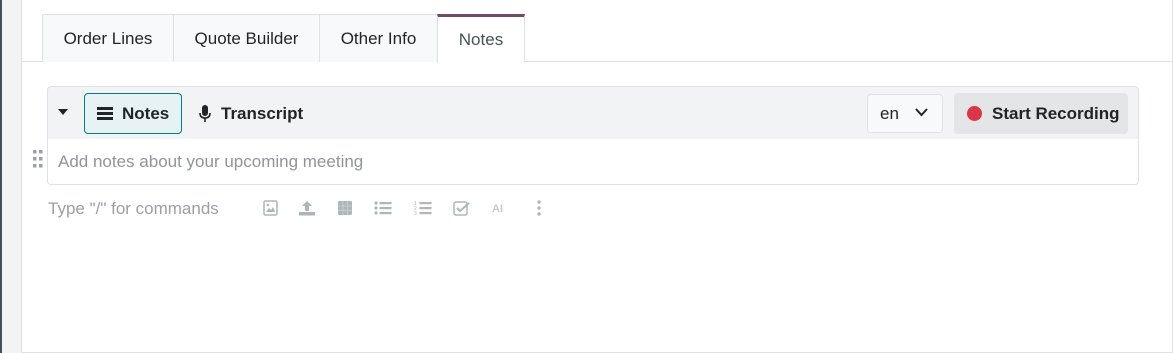 This screenshot has height=353, width=1173. I want to click on tab-quote-builder: Quote Builder, so click(246, 38).